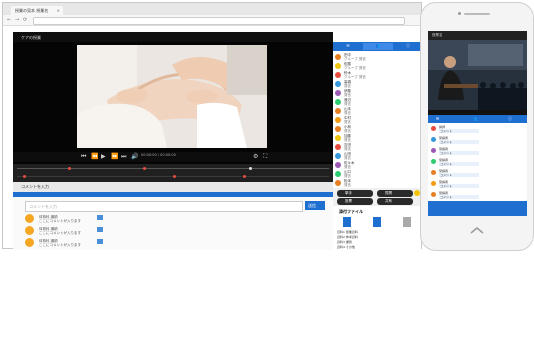 This screenshot has width=534, height=357. Describe the element at coordinates (255, 156) in the screenshot. I see `settings-icon: ⚙` at that location.